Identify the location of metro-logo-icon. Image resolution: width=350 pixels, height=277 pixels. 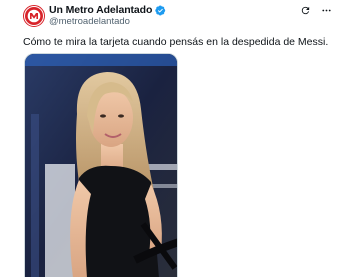
(34, 16).